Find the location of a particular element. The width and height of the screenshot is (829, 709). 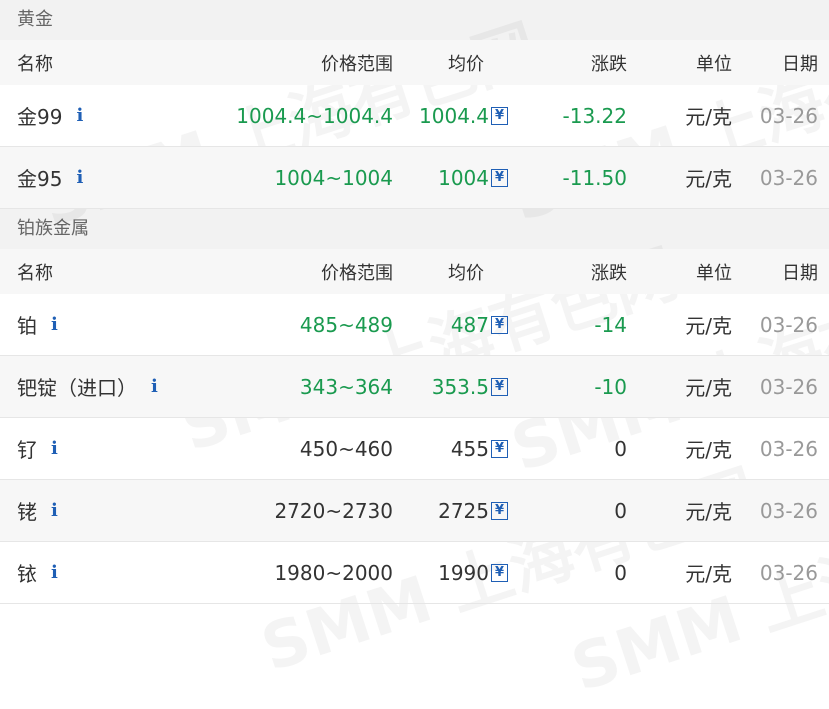

product-name: 钌 is located at coordinates (27, 450).